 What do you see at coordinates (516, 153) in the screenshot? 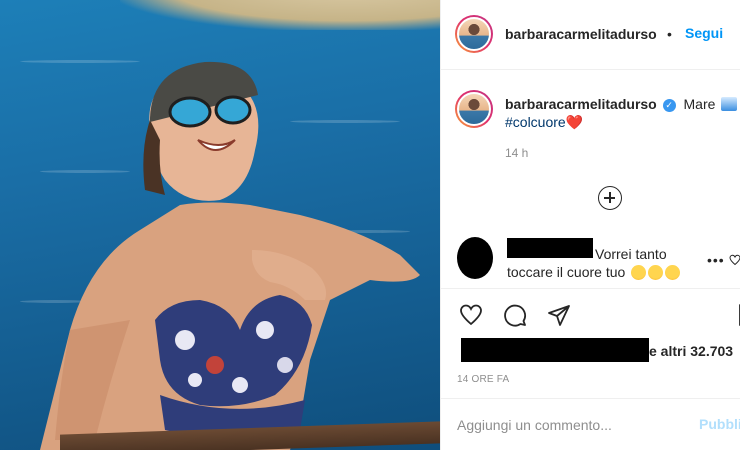
I see `caption-timestamp: 14 h` at bounding box center [516, 153].